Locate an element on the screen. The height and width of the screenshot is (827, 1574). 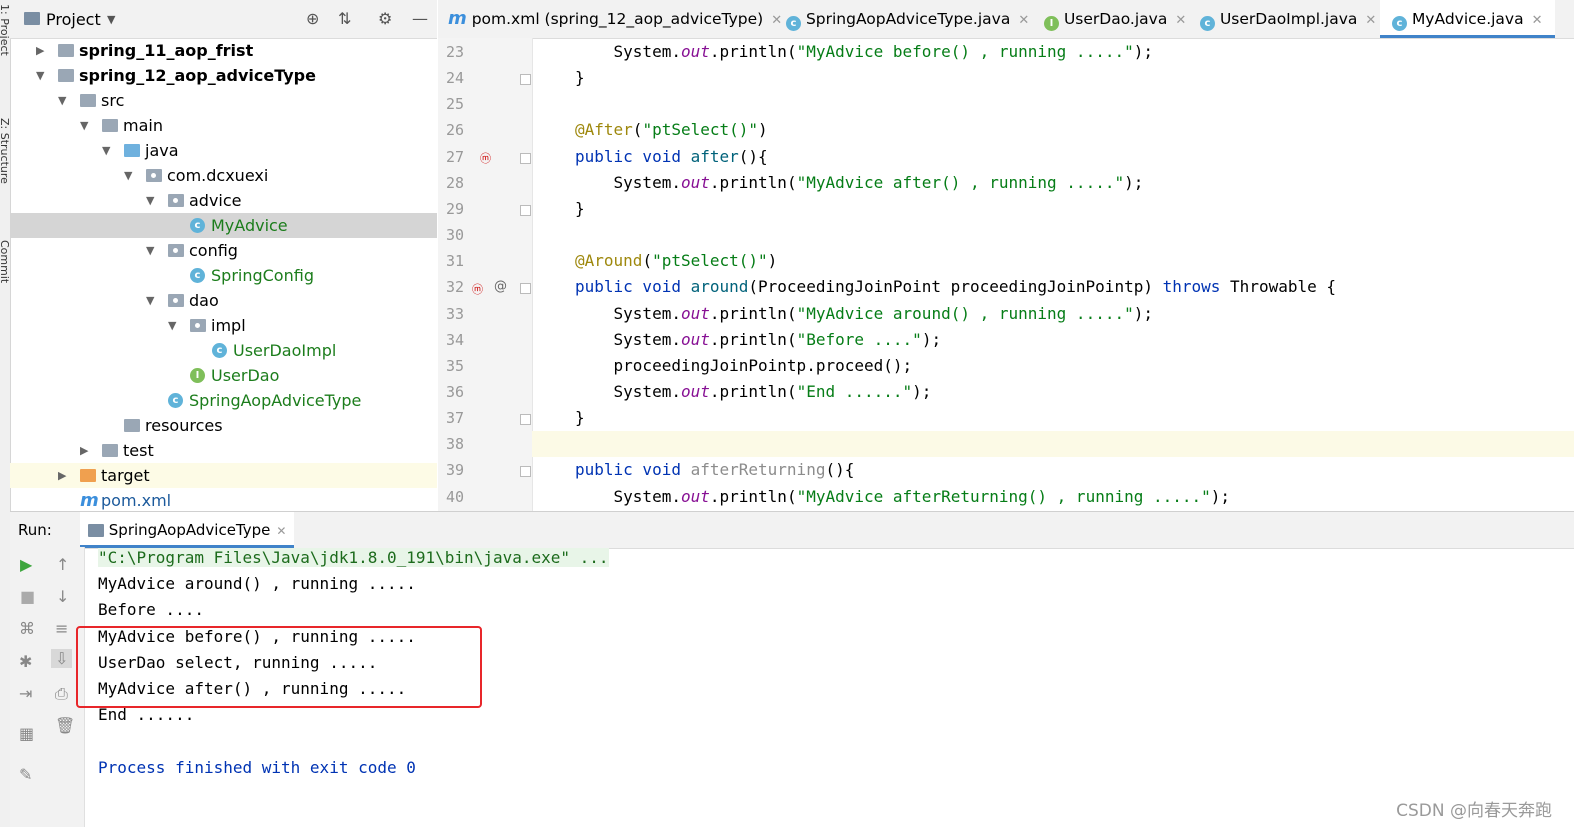
tree-item: ▼ config is located at coordinates (223, 250).